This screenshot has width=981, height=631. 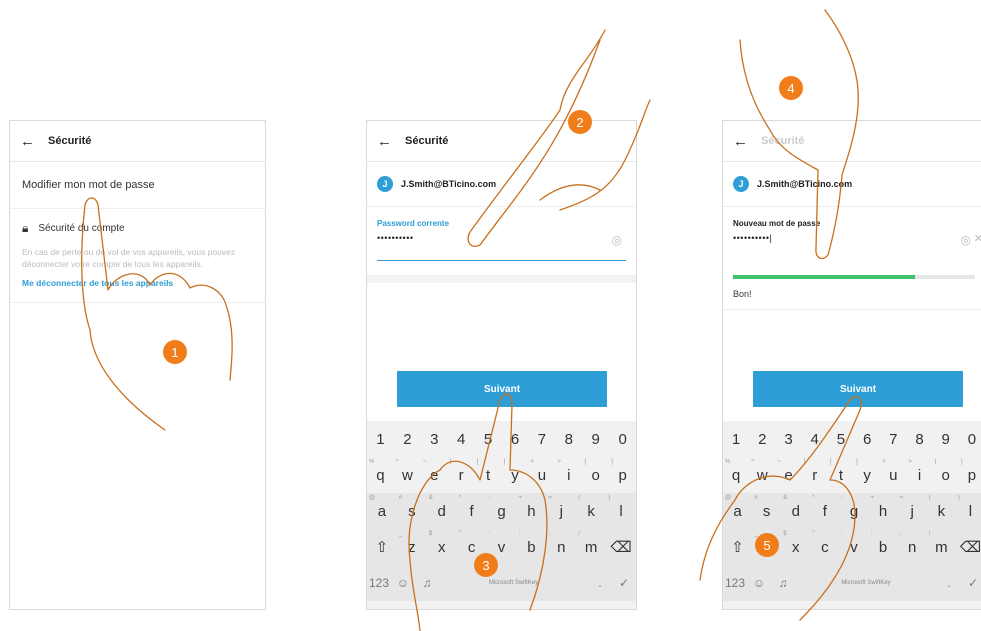 I want to click on step-badge-4: 4, so click(x=791, y=88).